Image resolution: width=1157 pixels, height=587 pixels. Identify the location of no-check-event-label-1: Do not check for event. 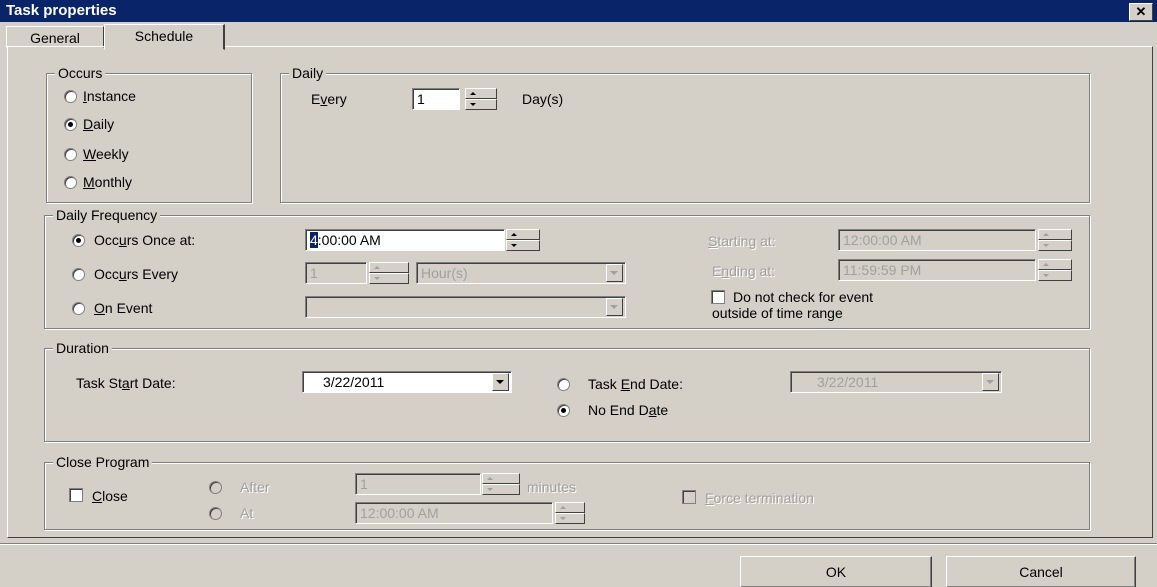
(803, 297).